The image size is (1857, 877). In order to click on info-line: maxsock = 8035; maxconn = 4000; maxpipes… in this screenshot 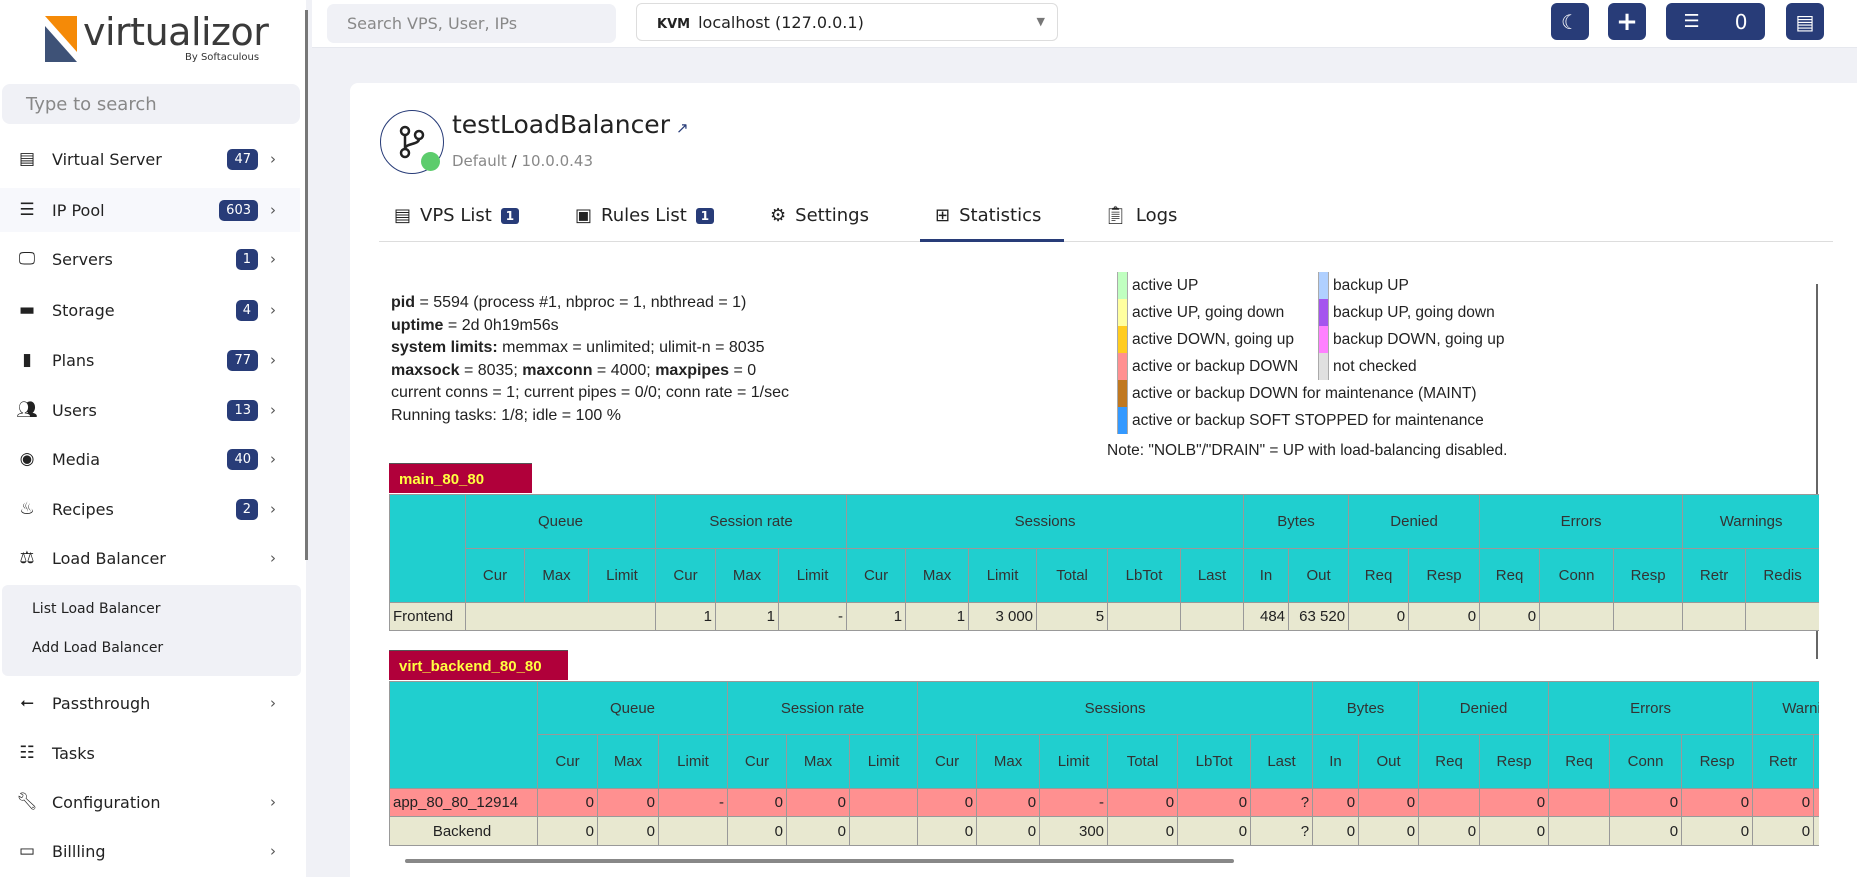, I will do `click(590, 371)`.